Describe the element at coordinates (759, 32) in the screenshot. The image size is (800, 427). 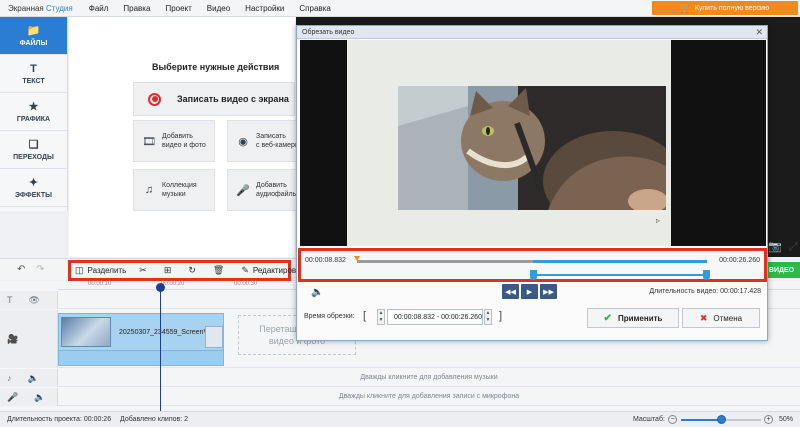
I see `close-icon: ✕` at that location.